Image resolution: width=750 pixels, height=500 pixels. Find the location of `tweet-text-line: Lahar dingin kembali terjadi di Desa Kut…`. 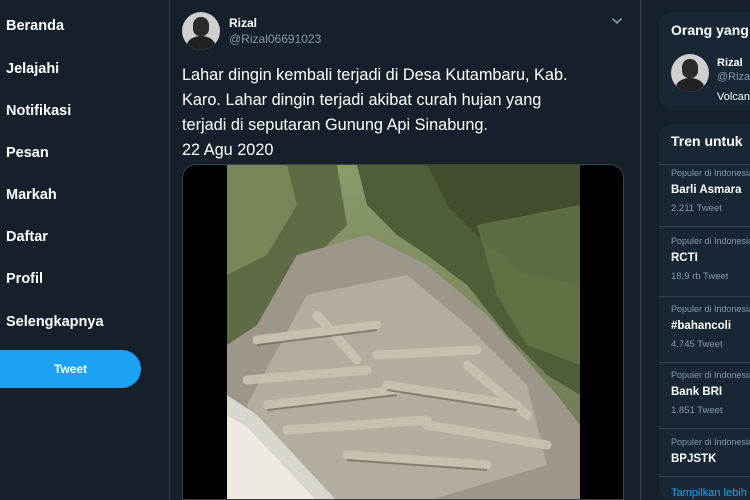

tweet-text-line: Lahar dingin kembali terjadi di Desa Kut… is located at coordinates (375, 75).